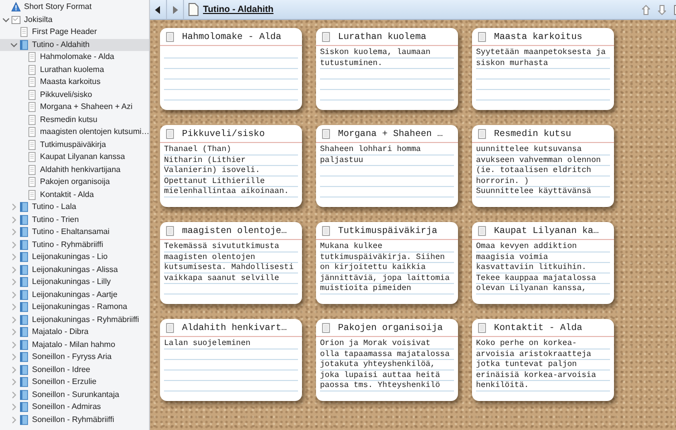  I want to click on tree-item: Soneillon - Erzulie, so click(74, 382).